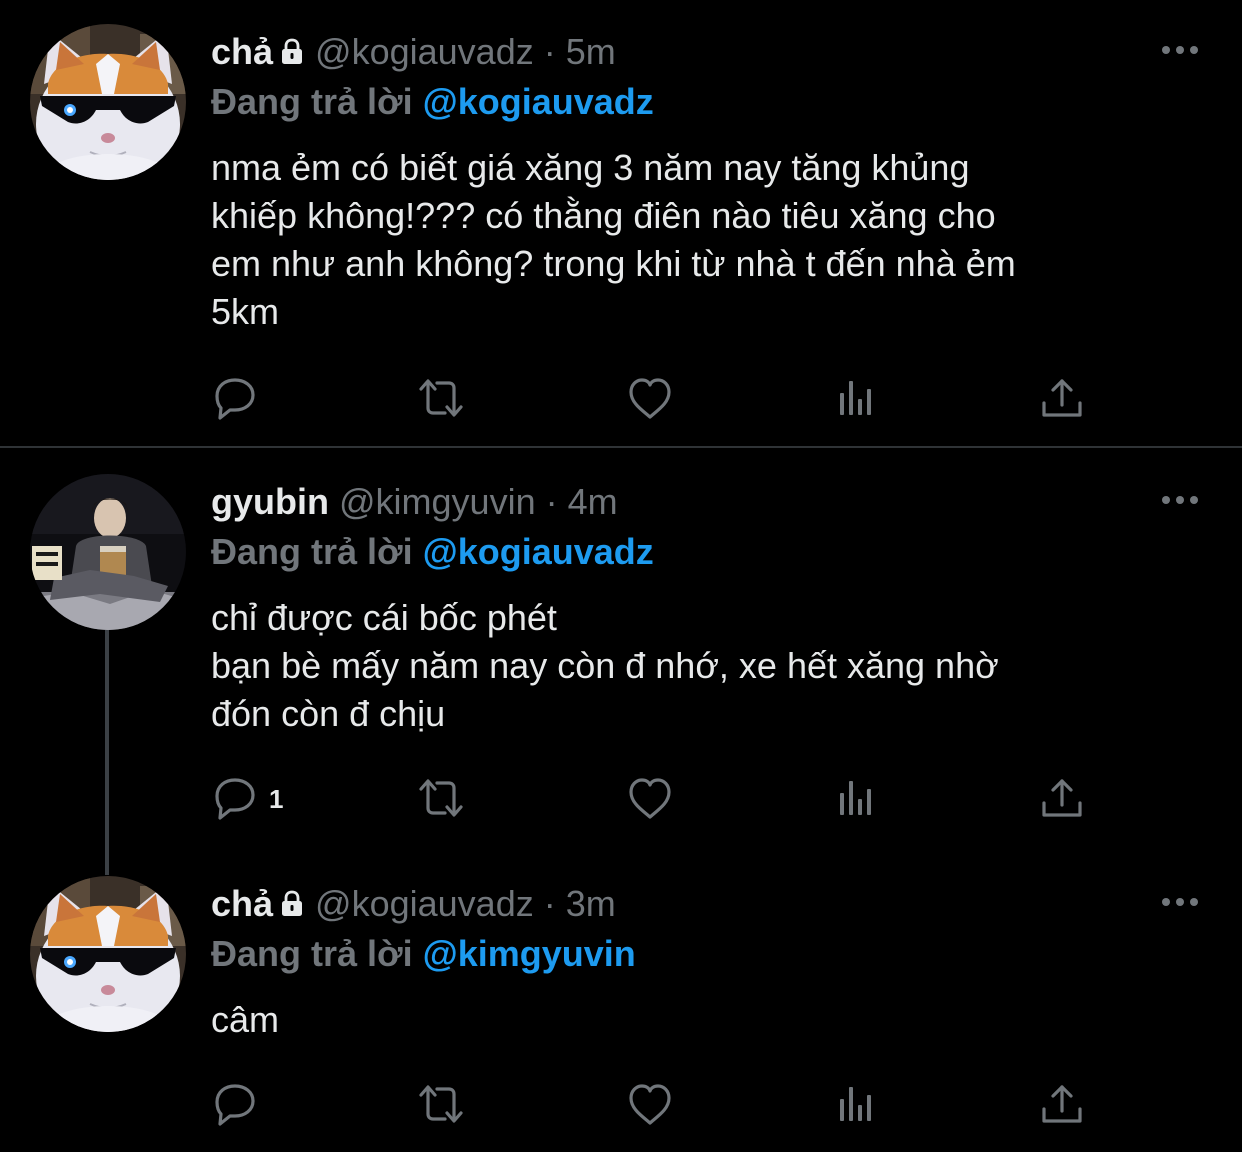 This screenshot has height=1152, width=1242. I want to click on tweet-header: chả @kogiauvadz · 3m, so click(413, 905).